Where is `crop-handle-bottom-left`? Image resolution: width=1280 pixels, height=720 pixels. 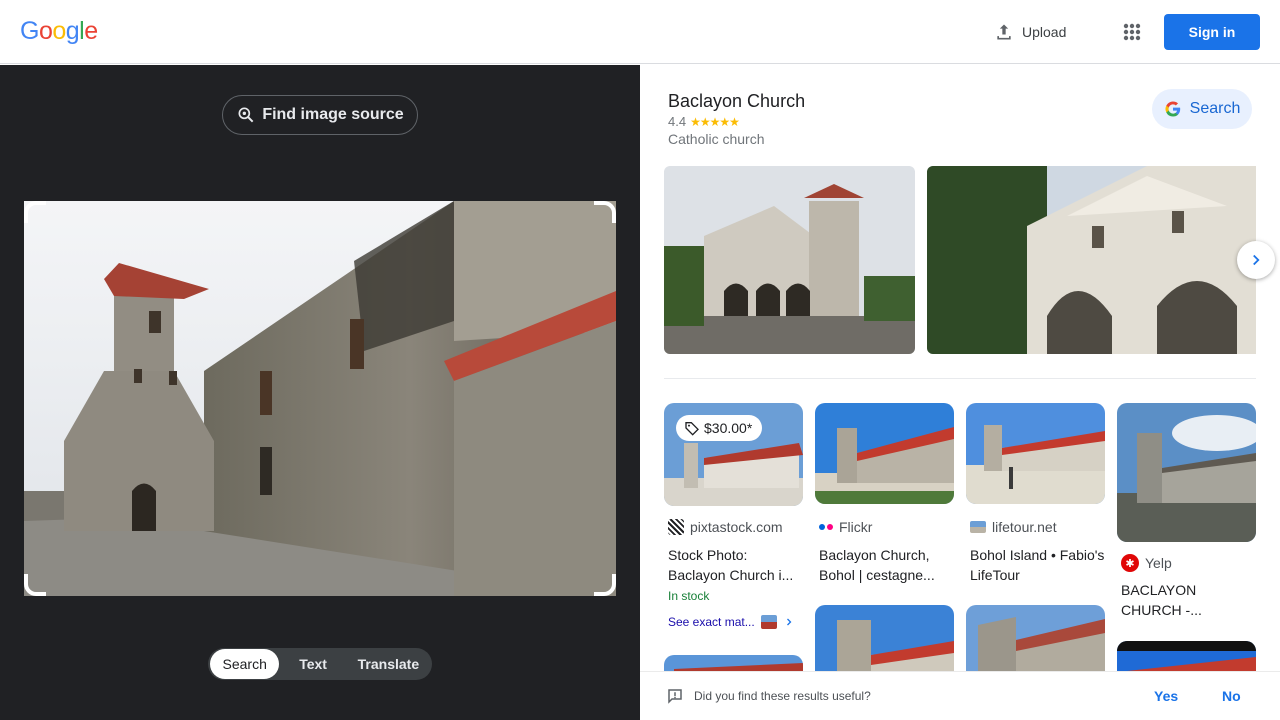 crop-handle-bottom-left is located at coordinates (35, 585).